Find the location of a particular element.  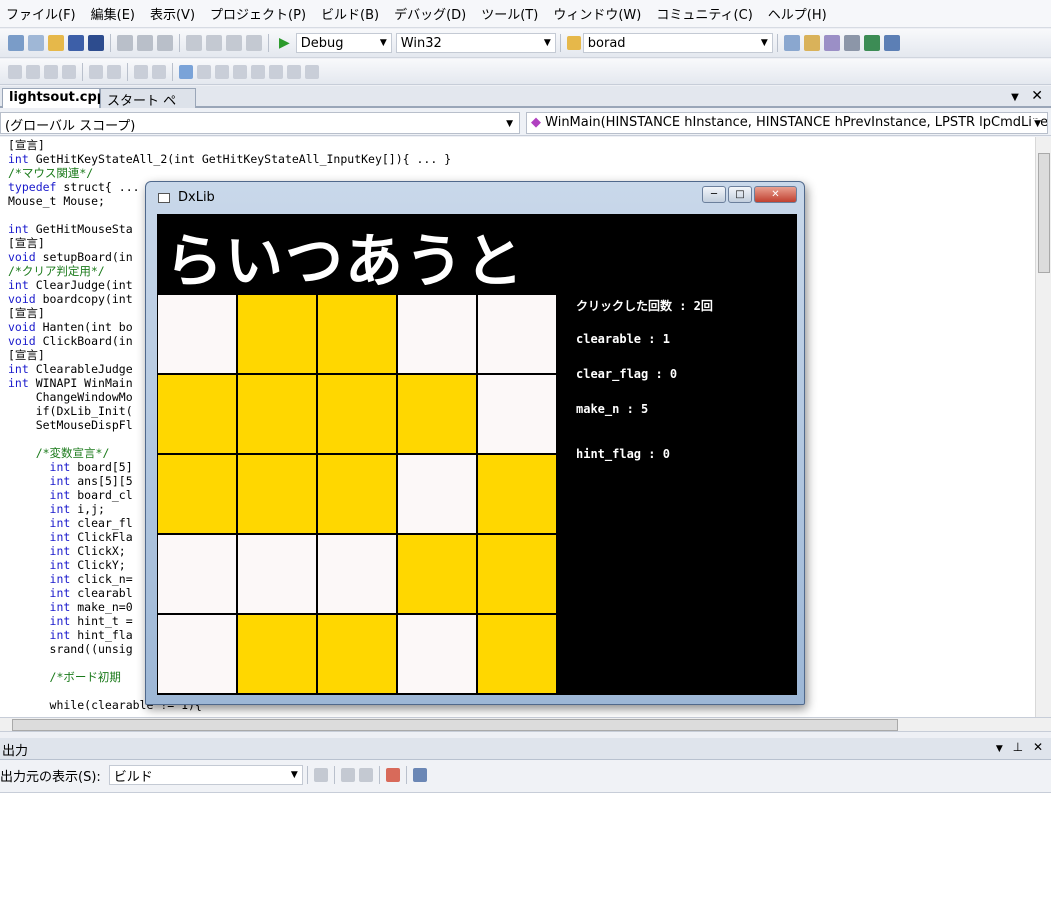

cut-icon is located at coordinates (125, 43).